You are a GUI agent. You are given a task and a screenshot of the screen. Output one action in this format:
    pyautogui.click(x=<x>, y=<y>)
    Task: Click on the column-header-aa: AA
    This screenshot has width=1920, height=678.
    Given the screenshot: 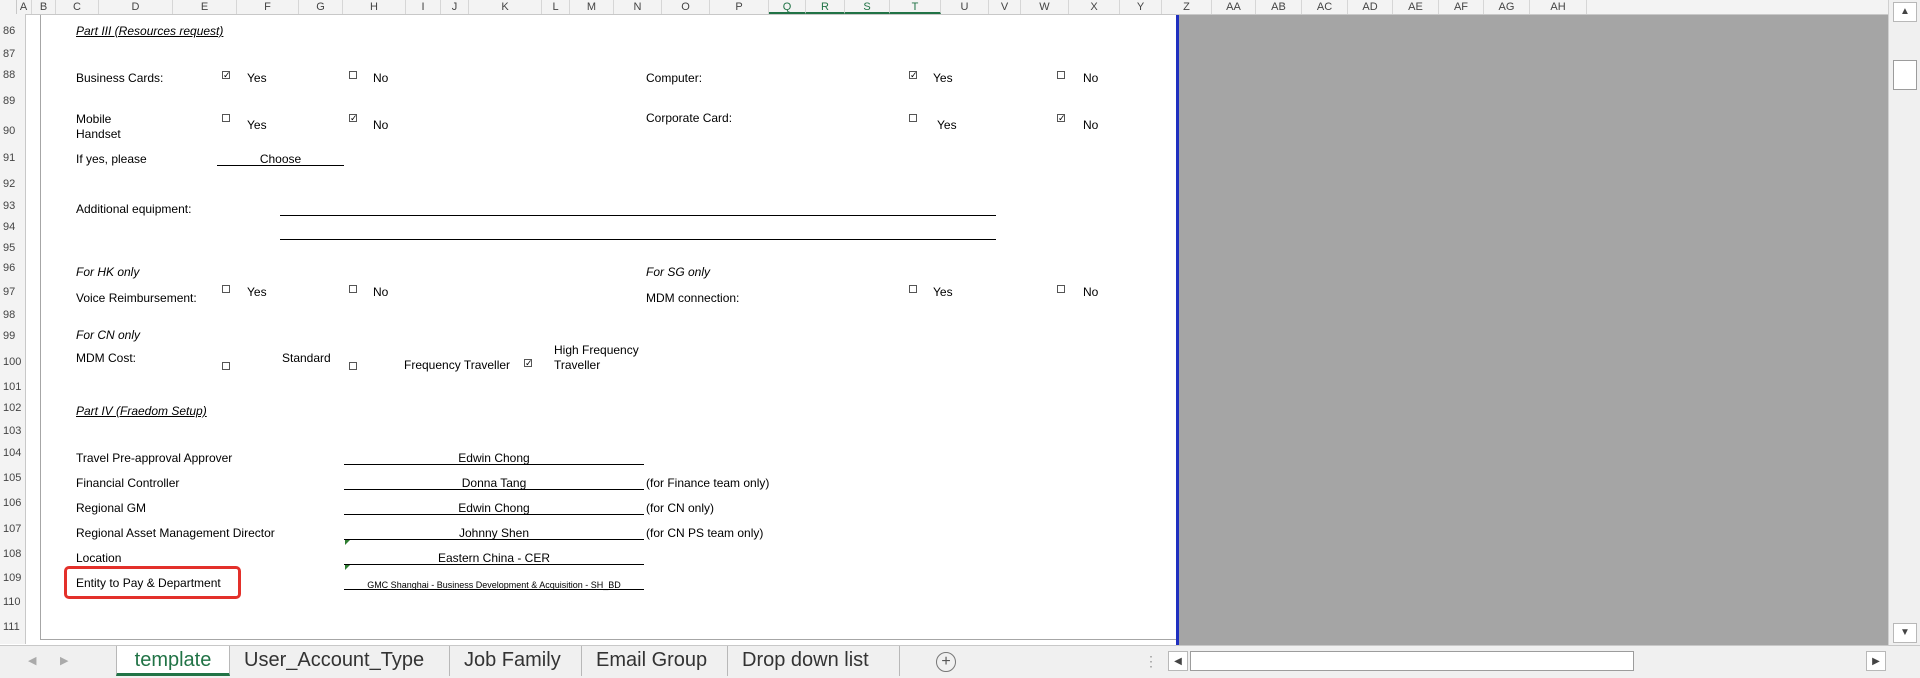 What is the action you would take?
    pyautogui.click(x=1234, y=7)
    